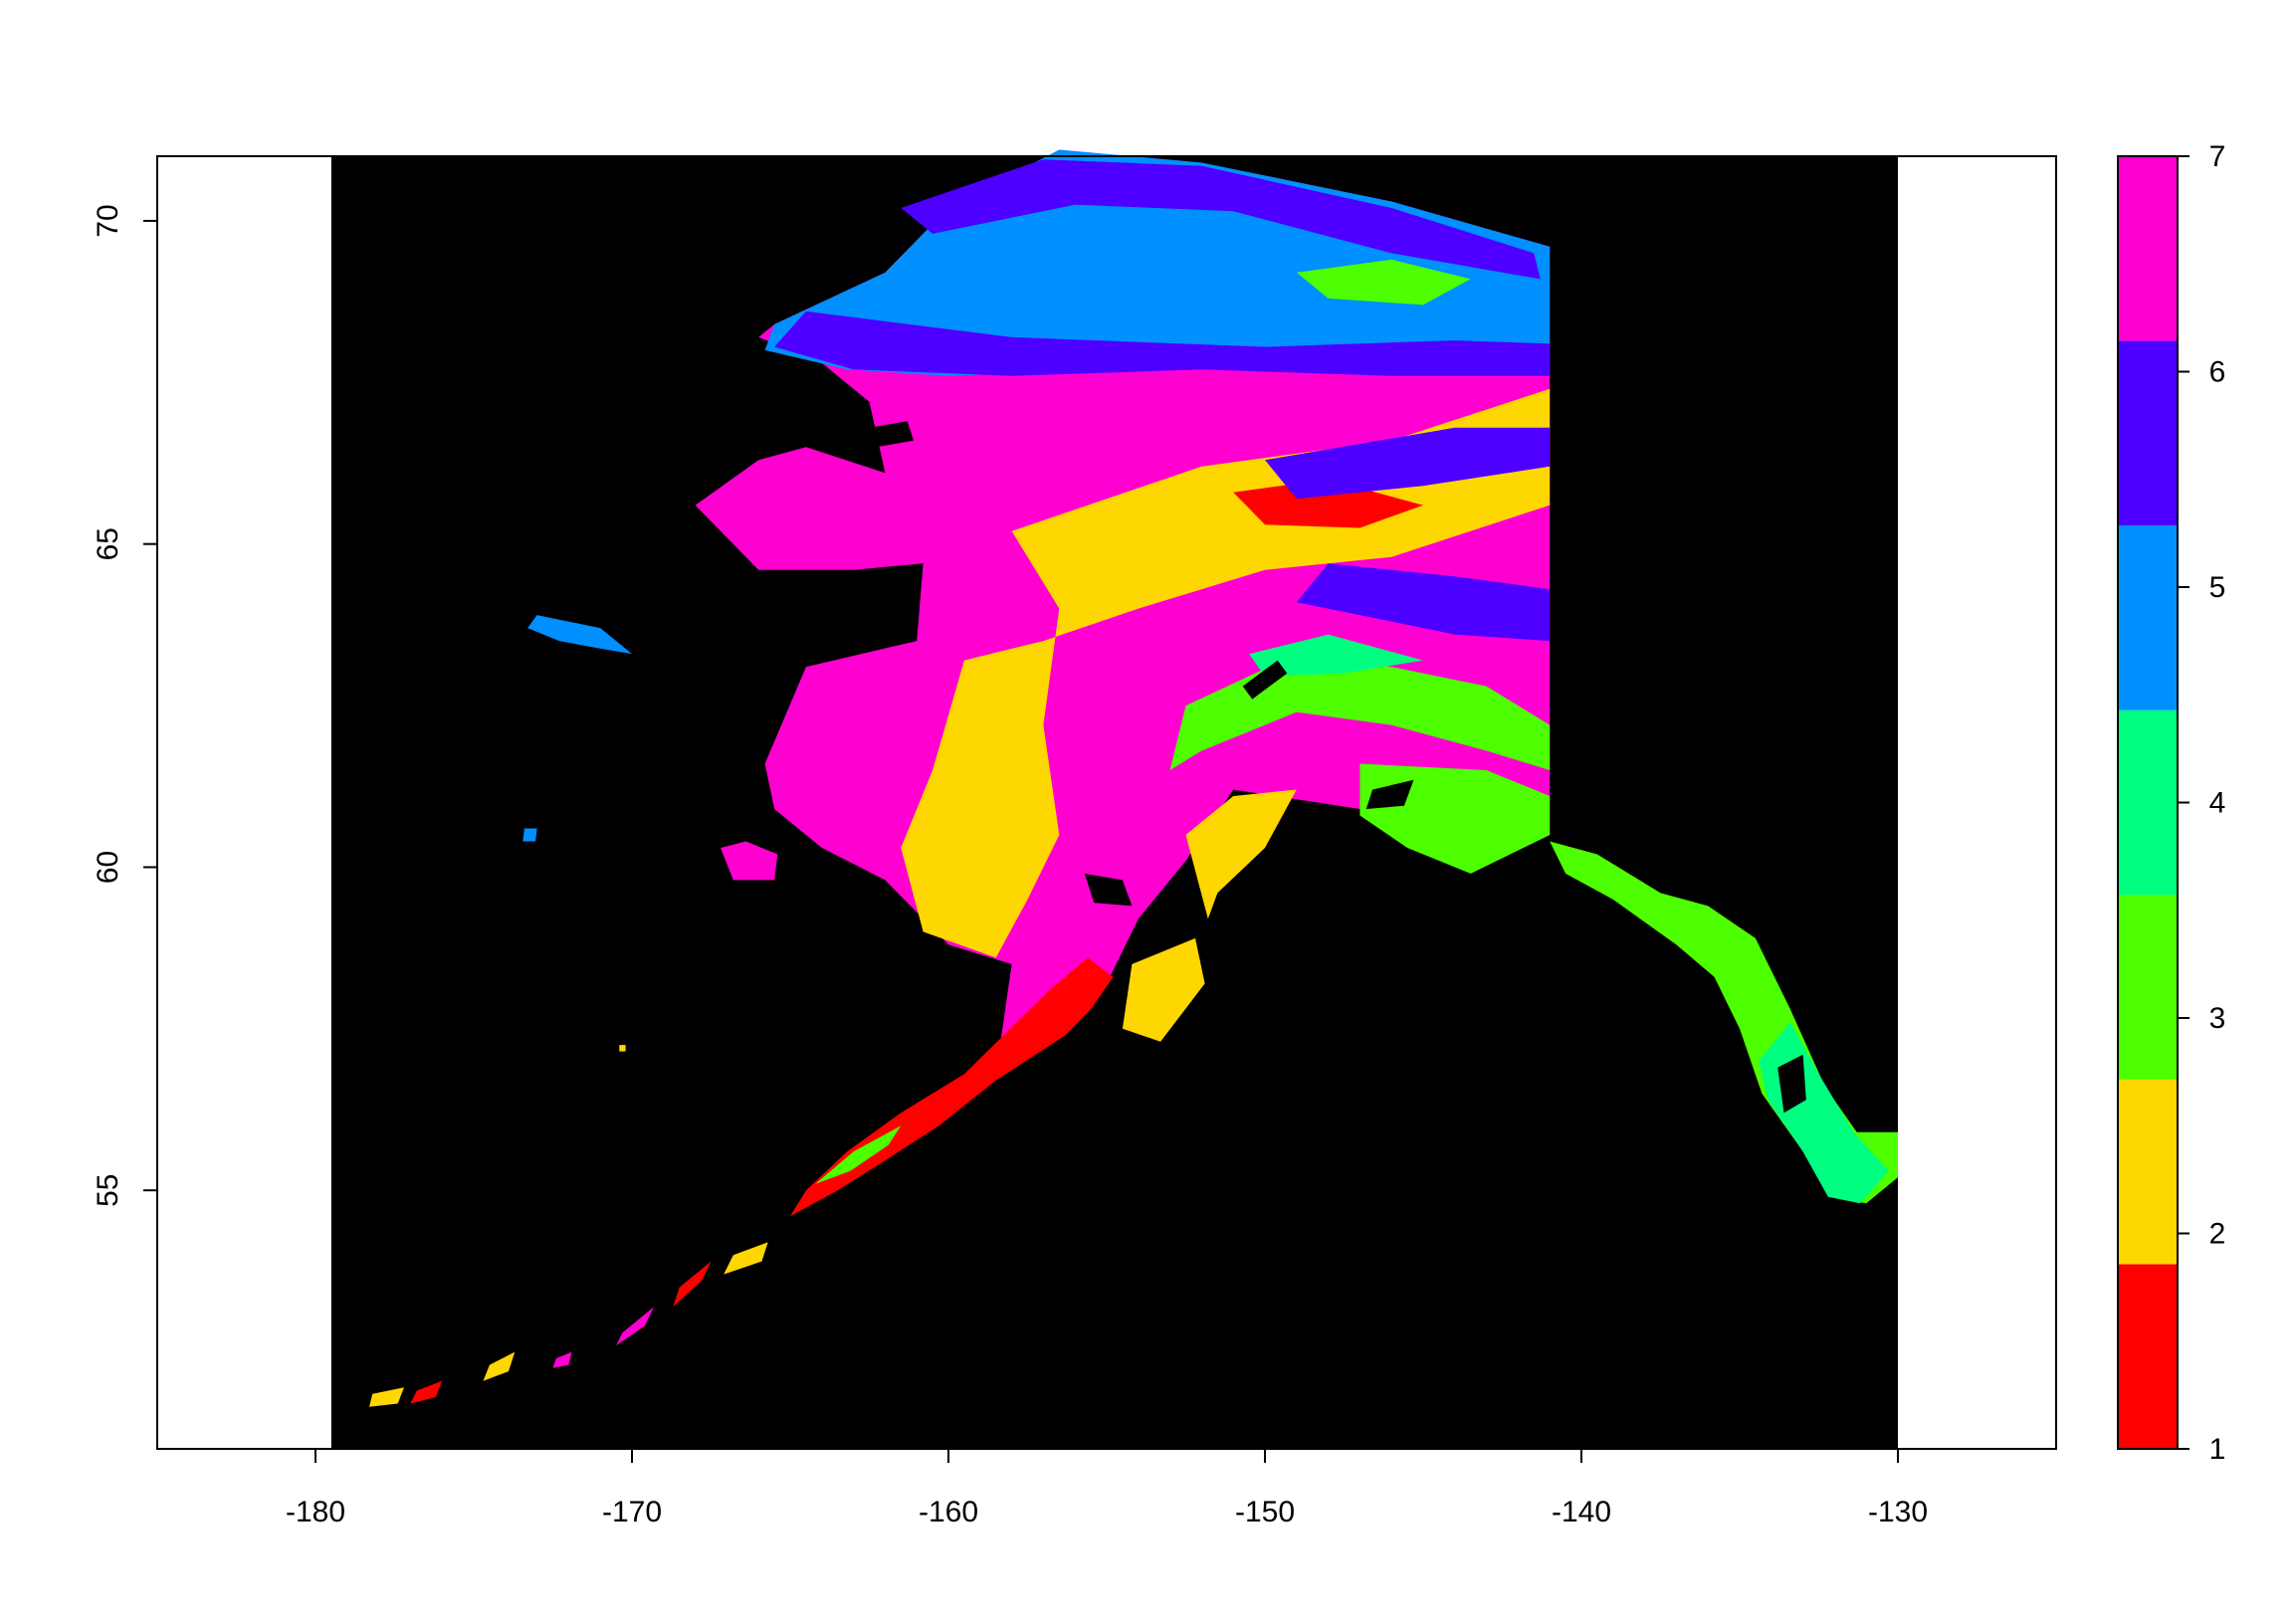  What do you see at coordinates (948, 1512) in the screenshot?
I see `x-tick-label: -160` at bounding box center [948, 1512].